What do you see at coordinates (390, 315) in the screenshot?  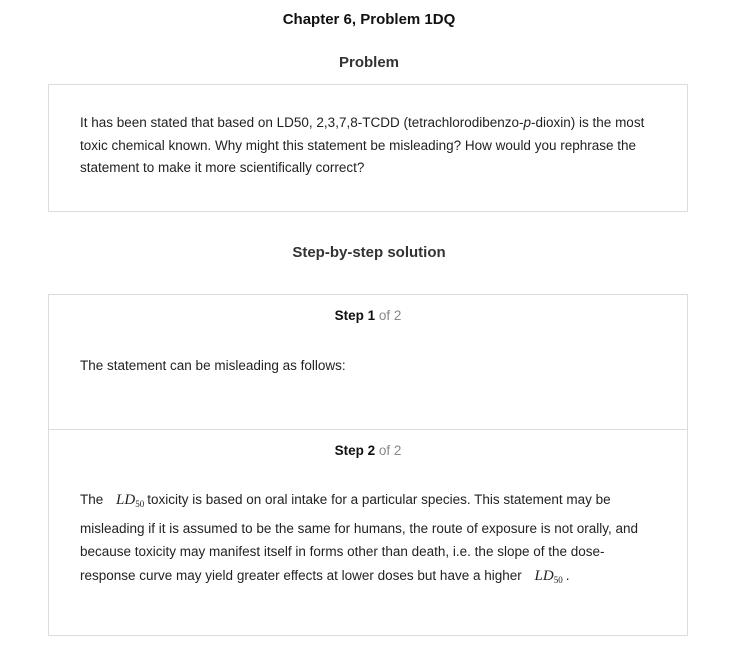 I see `step-1-of-total: of 2` at bounding box center [390, 315].